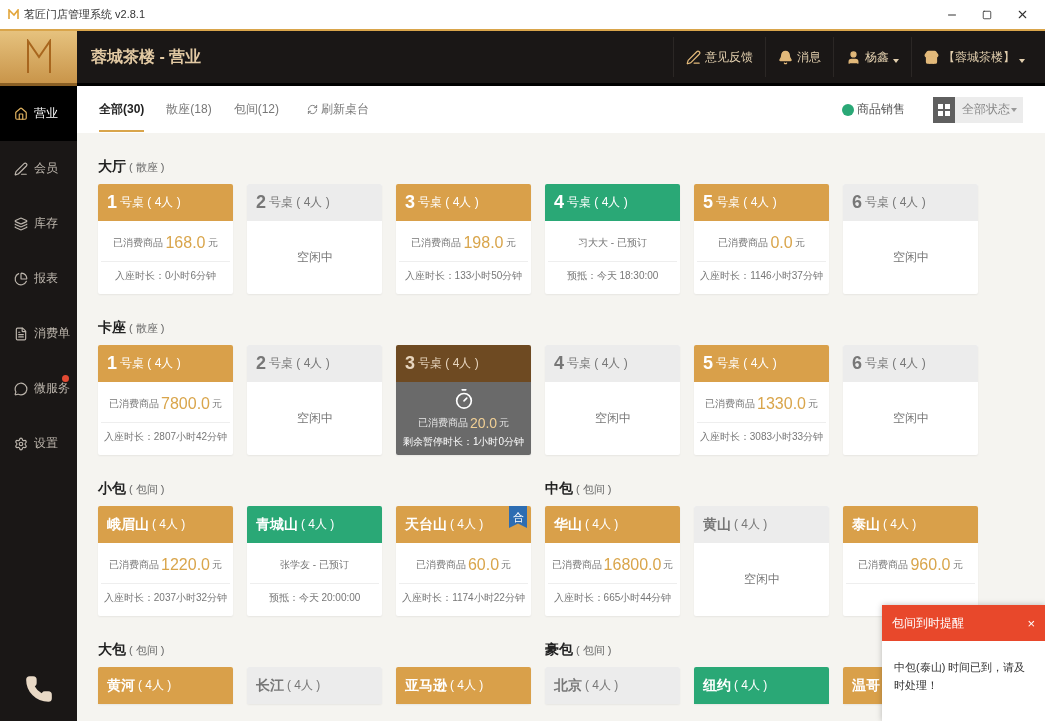  What do you see at coordinates (987, 14) in the screenshot?
I see `restore-icon` at bounding box center [987, 14].